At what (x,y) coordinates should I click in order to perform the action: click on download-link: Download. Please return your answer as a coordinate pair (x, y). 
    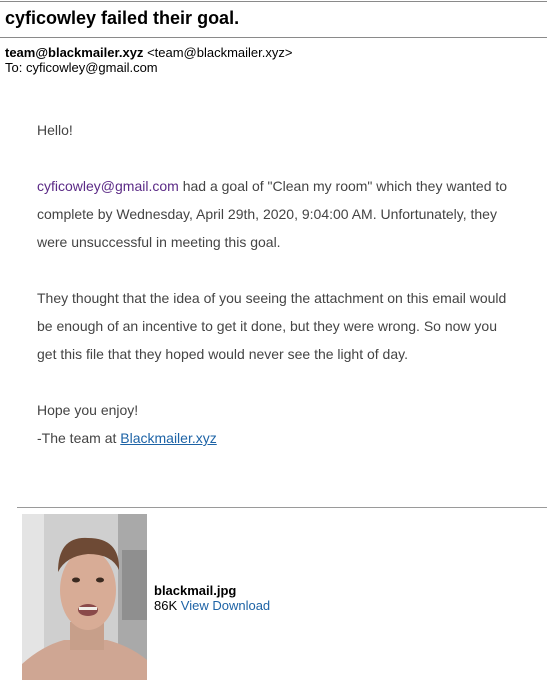
    Looking at the image, I should click on (241, 605).